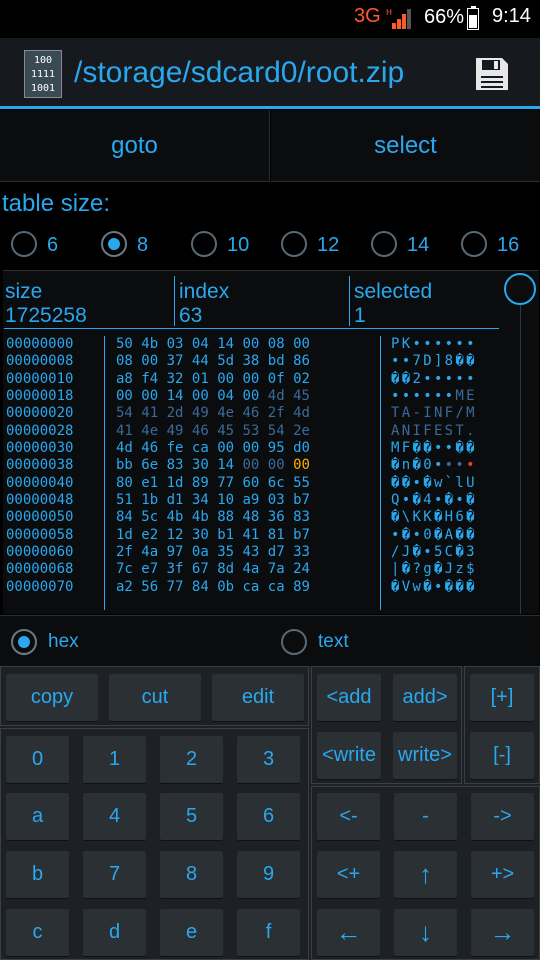 The height and width of the screenshot is (960, 540). What do you see at coordinates (250, 552) in the screenshot?
I see `byte-cell: 43` at bounding box center [250, 552].